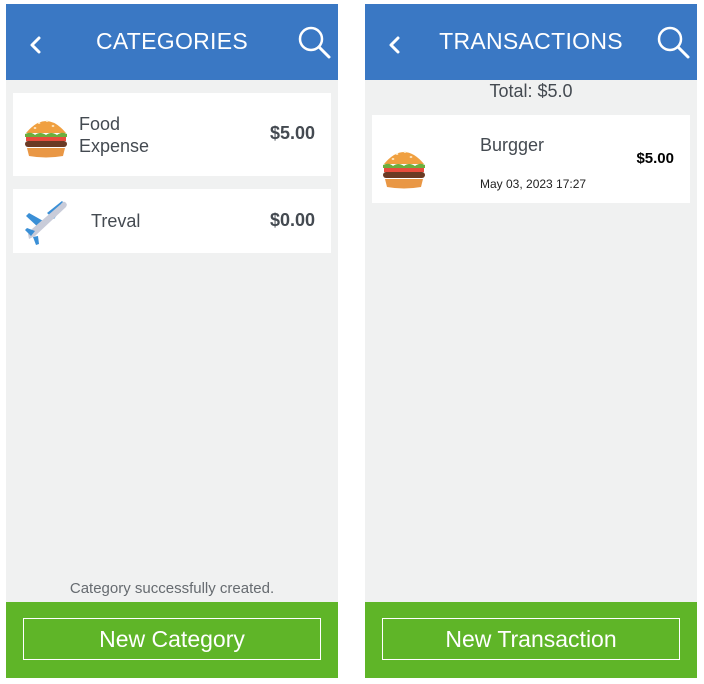 The width and height of the screenshot is (704, 684). Describe the element at coordinates (512, 145) in the screenshot. I see `transaction-name: Burgger` at that location.